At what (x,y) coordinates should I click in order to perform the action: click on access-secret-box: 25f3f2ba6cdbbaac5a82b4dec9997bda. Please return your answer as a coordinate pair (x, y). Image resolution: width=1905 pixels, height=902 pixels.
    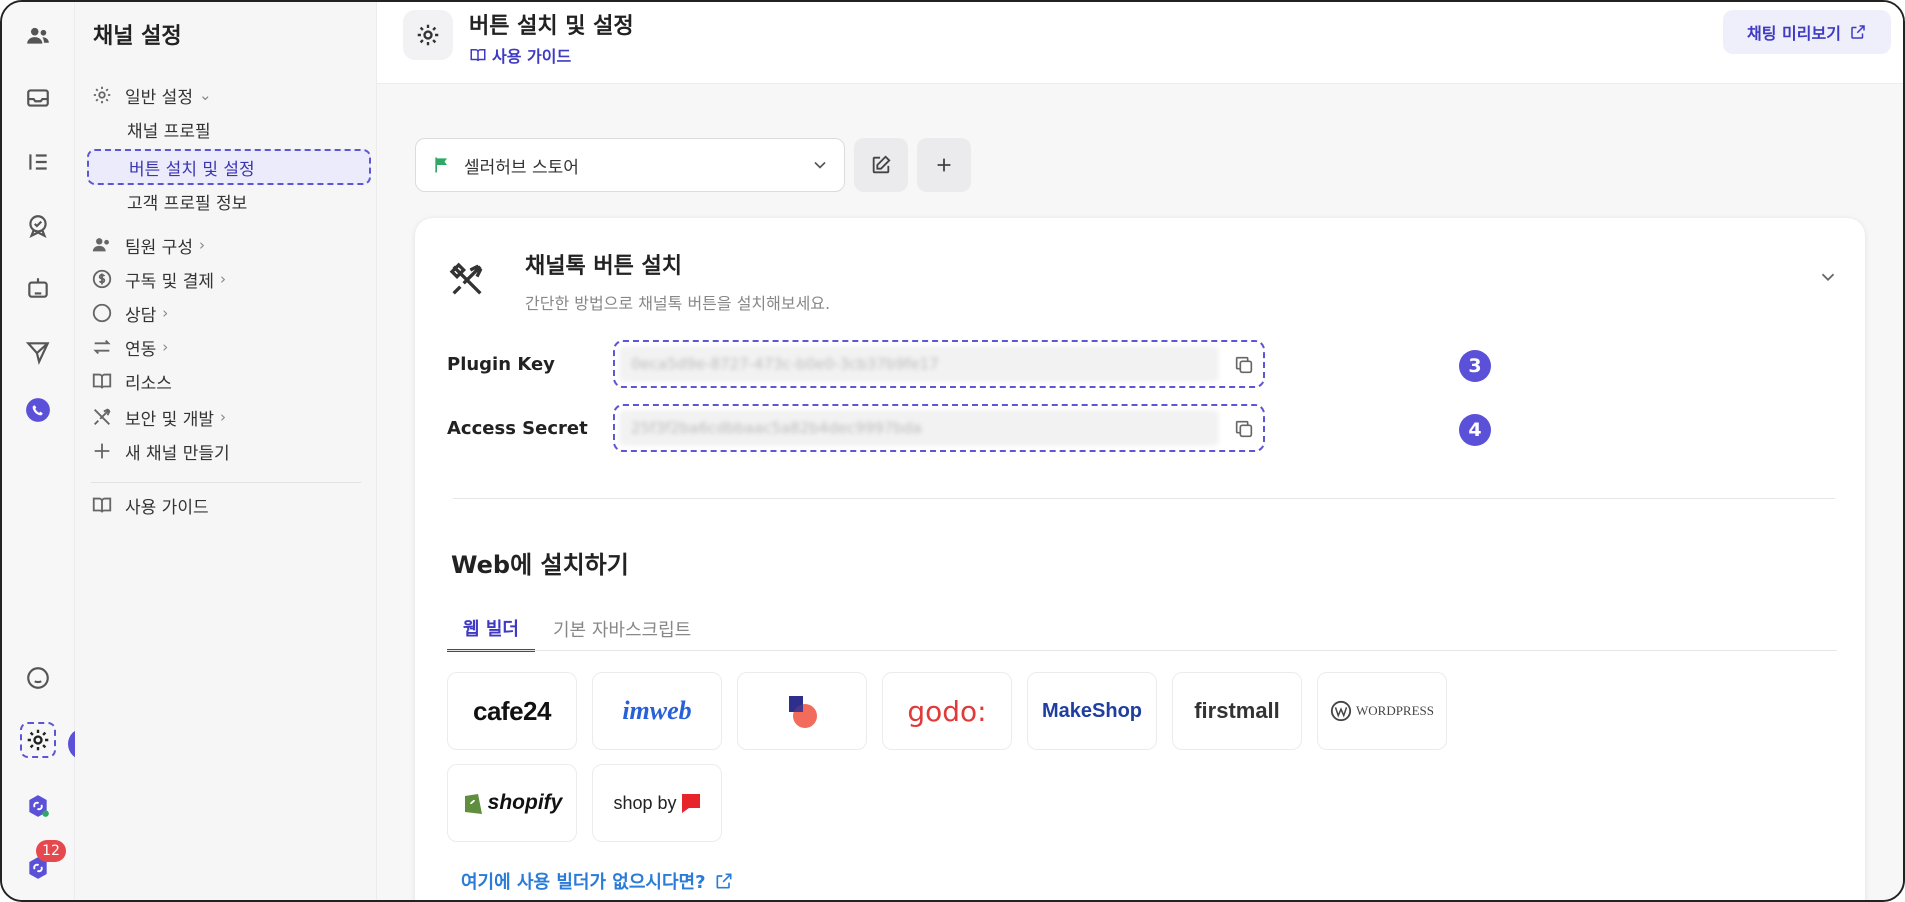
    Looking at the image, I should click on (939, 428).